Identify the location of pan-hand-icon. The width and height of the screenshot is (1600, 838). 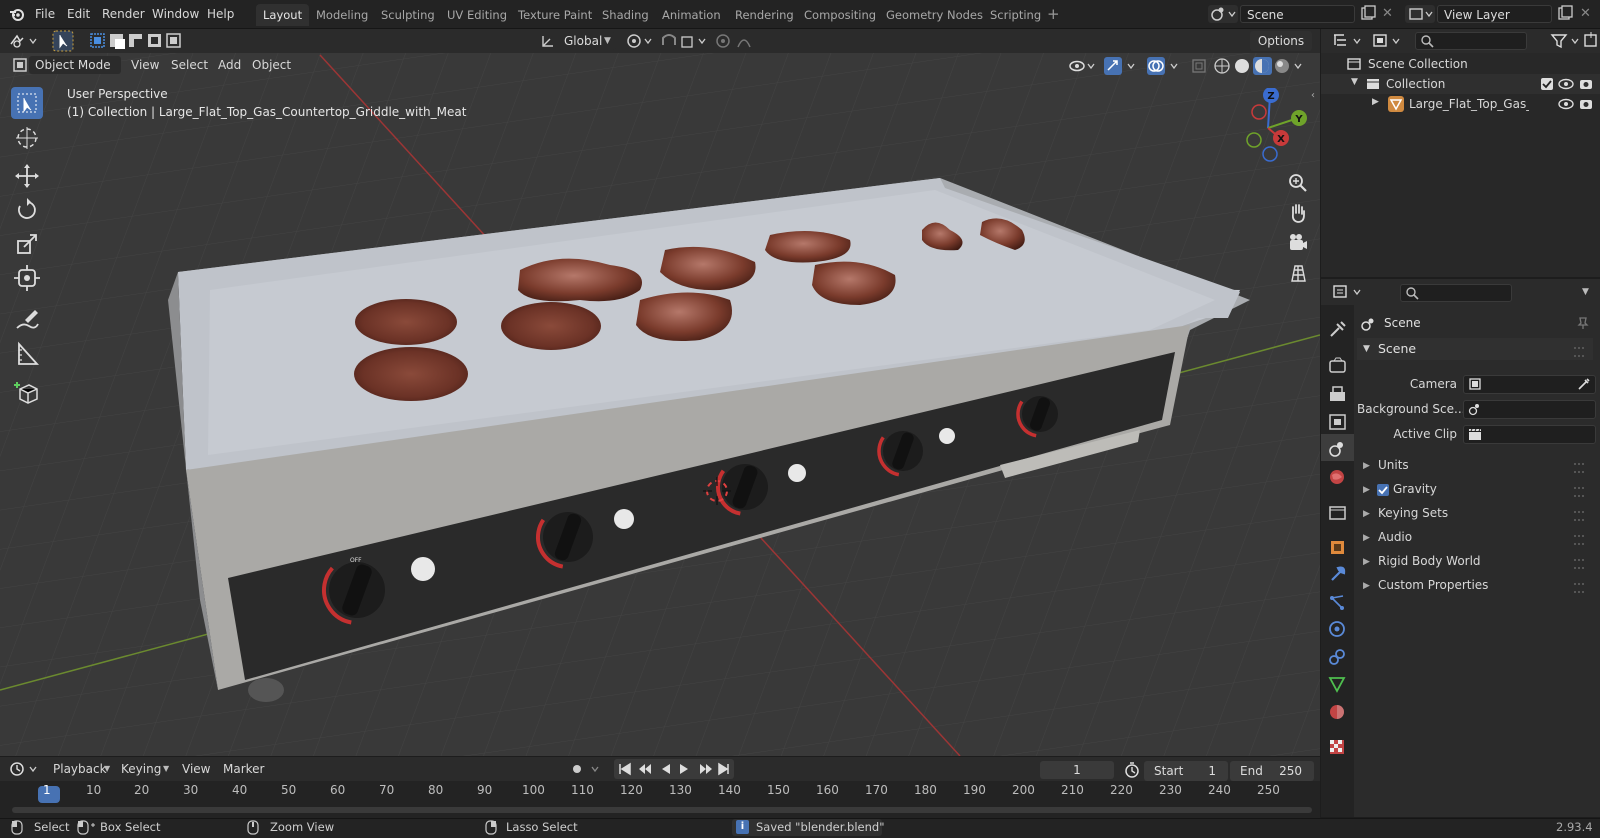
(1298, 213).